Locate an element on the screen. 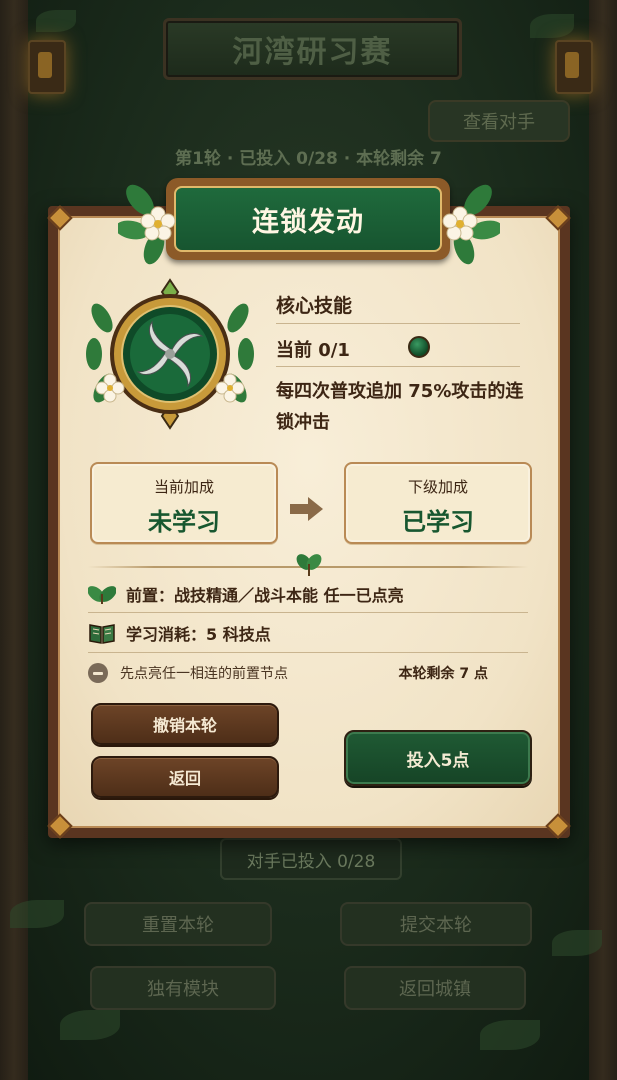 This screenshot has height=1080, width=617. arrow-right-icon is located at coordinates (306, 509).